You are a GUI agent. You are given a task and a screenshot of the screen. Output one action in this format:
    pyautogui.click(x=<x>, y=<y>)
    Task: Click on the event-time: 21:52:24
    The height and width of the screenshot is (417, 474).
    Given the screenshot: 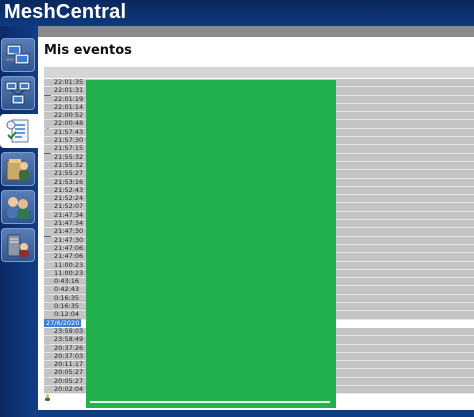 What is the action you would take?
    pyautogui.click(x=69, y=198)
    